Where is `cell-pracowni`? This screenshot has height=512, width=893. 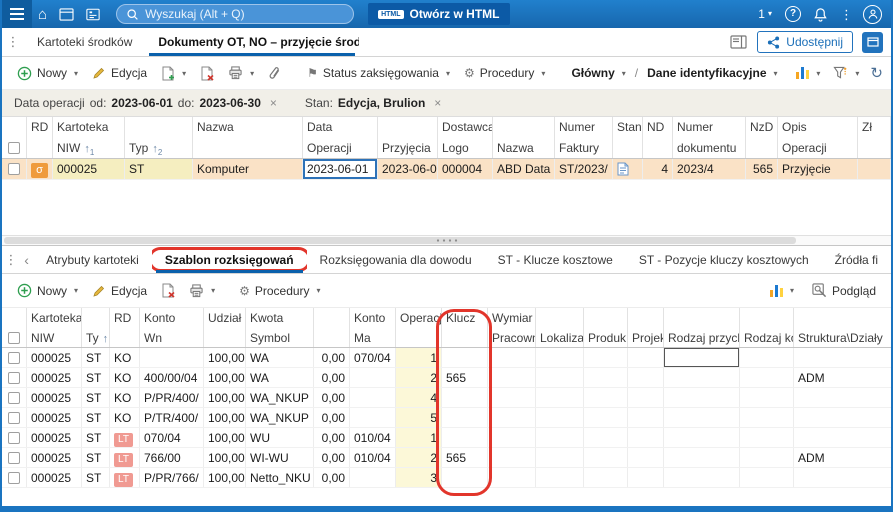
cell-pracowni is located at coordinates (512, 357).